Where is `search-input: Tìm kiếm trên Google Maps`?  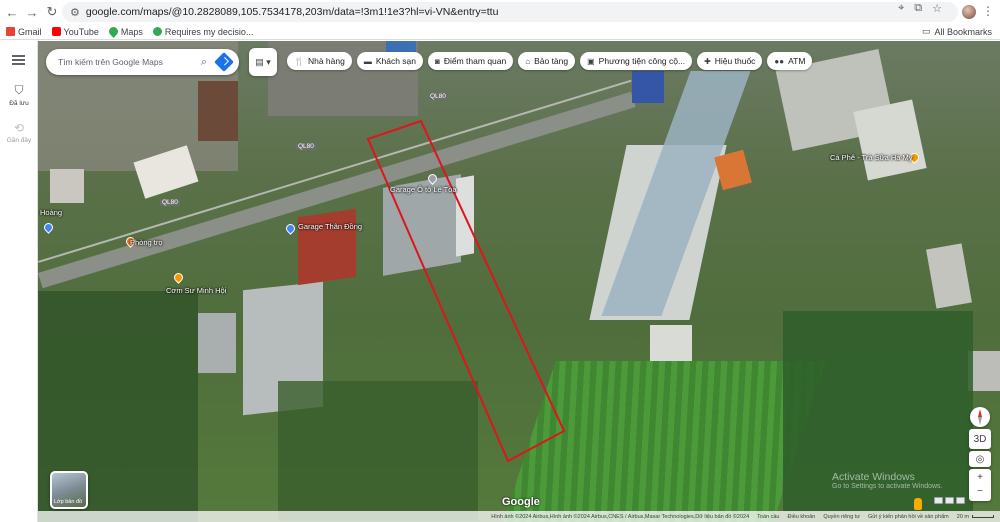 search-input: Tìm kiếm trên Google Maps is located at coordinates (129, 62).